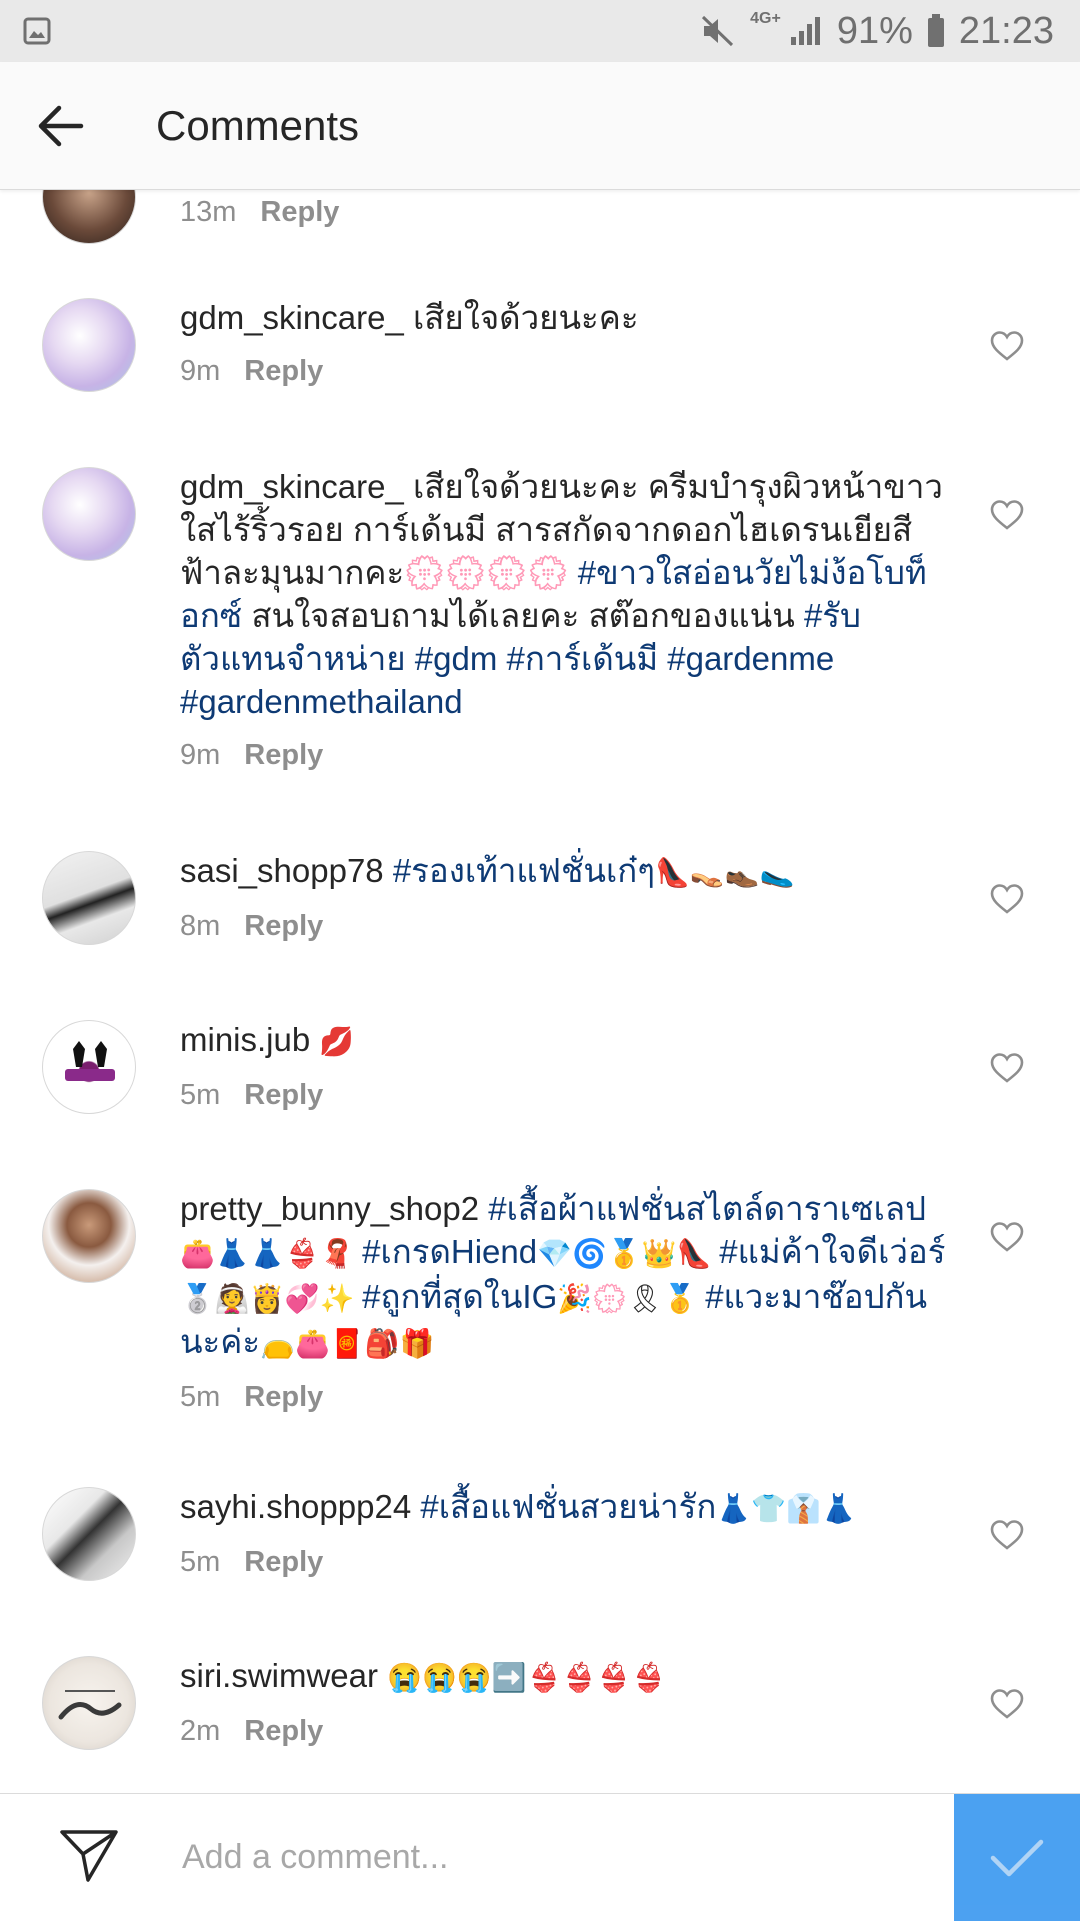 Image resolution: width=1080 pixels, height=1921 pixels. Describe the element at coordinates (540, 31) in the screenshot. I see `status-bar: 4G+ 91% 21:23` at that location.